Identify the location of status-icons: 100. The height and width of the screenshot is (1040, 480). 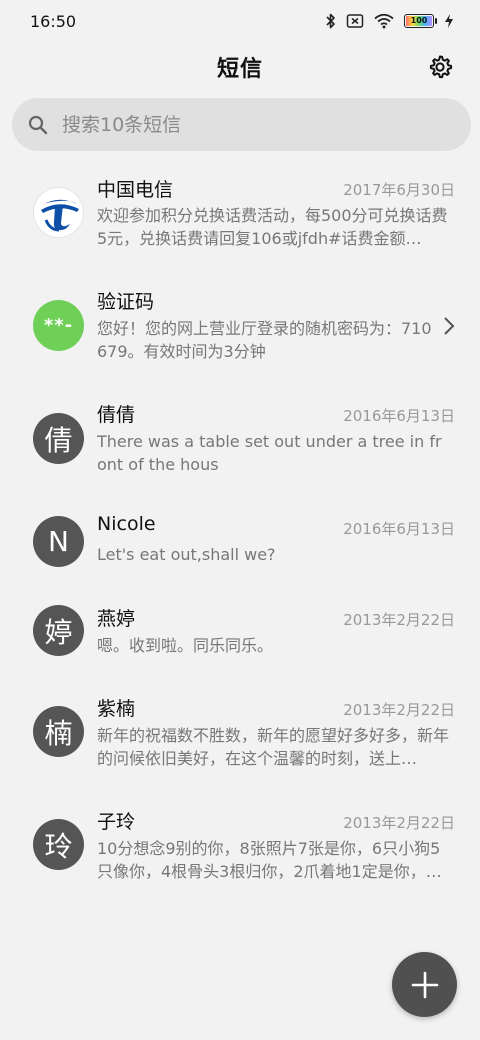
(390, 21).